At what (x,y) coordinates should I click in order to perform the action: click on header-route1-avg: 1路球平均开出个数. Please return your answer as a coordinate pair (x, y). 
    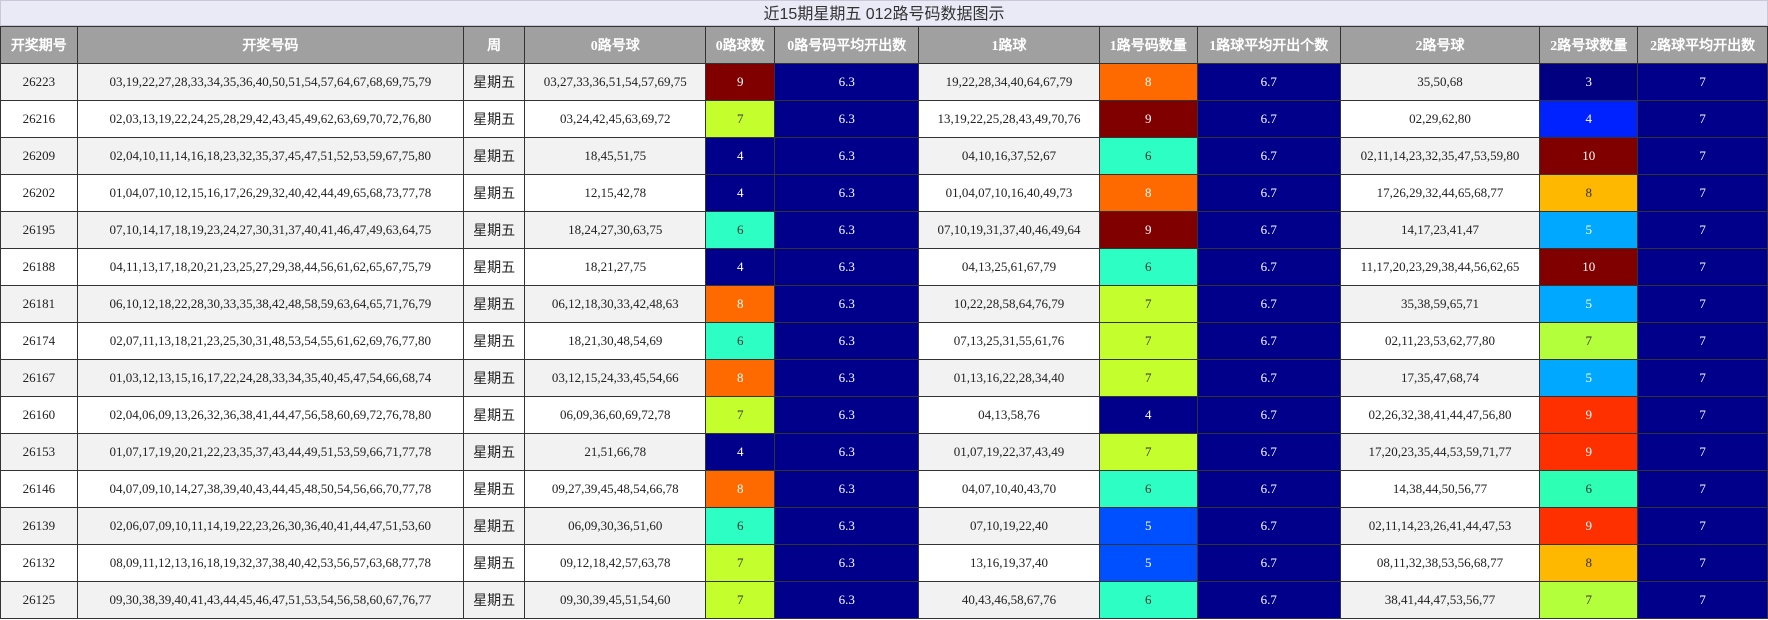
    Looking at the image, I should click on (1268, 45).